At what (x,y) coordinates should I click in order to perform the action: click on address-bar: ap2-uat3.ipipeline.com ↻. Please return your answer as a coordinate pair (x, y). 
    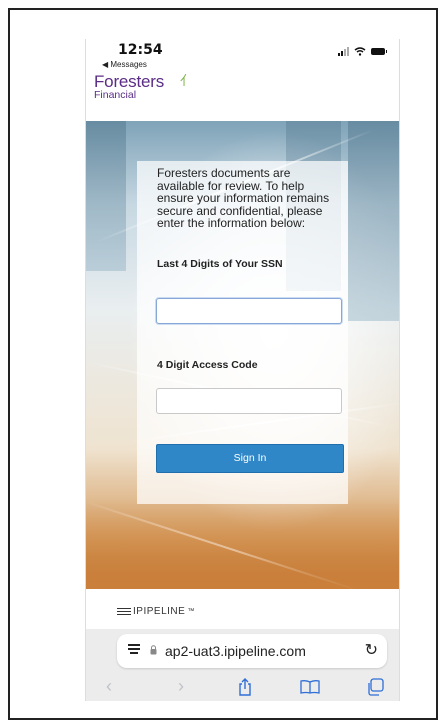
    Looking at the image, I should click on (252, 651).